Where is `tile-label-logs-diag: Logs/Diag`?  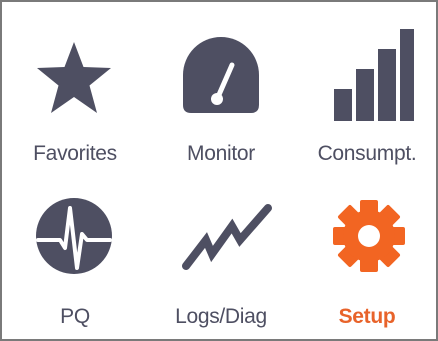
tile-label-logs-diag: Logs/Diag is located at coordinates (221, 316).